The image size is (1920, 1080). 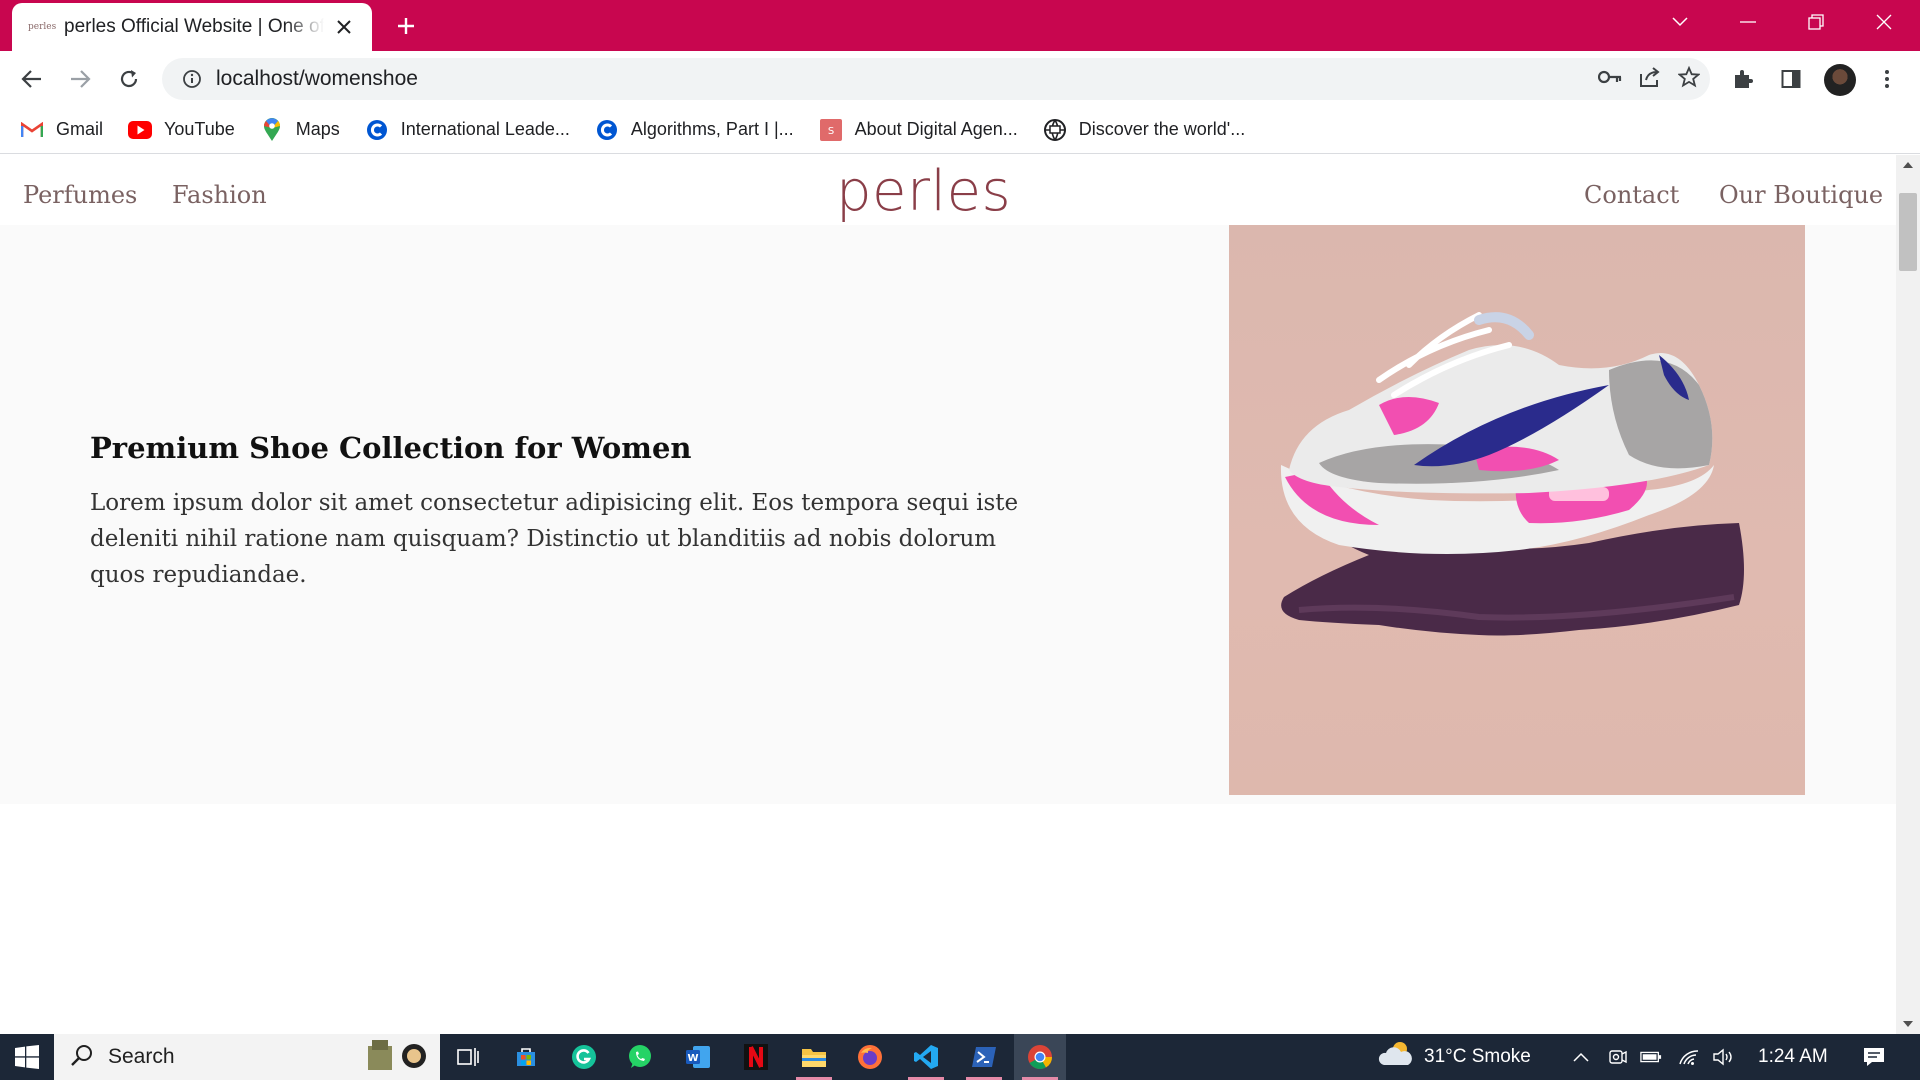 I want to click on netflix-icon, so click(x=756, y=1057).